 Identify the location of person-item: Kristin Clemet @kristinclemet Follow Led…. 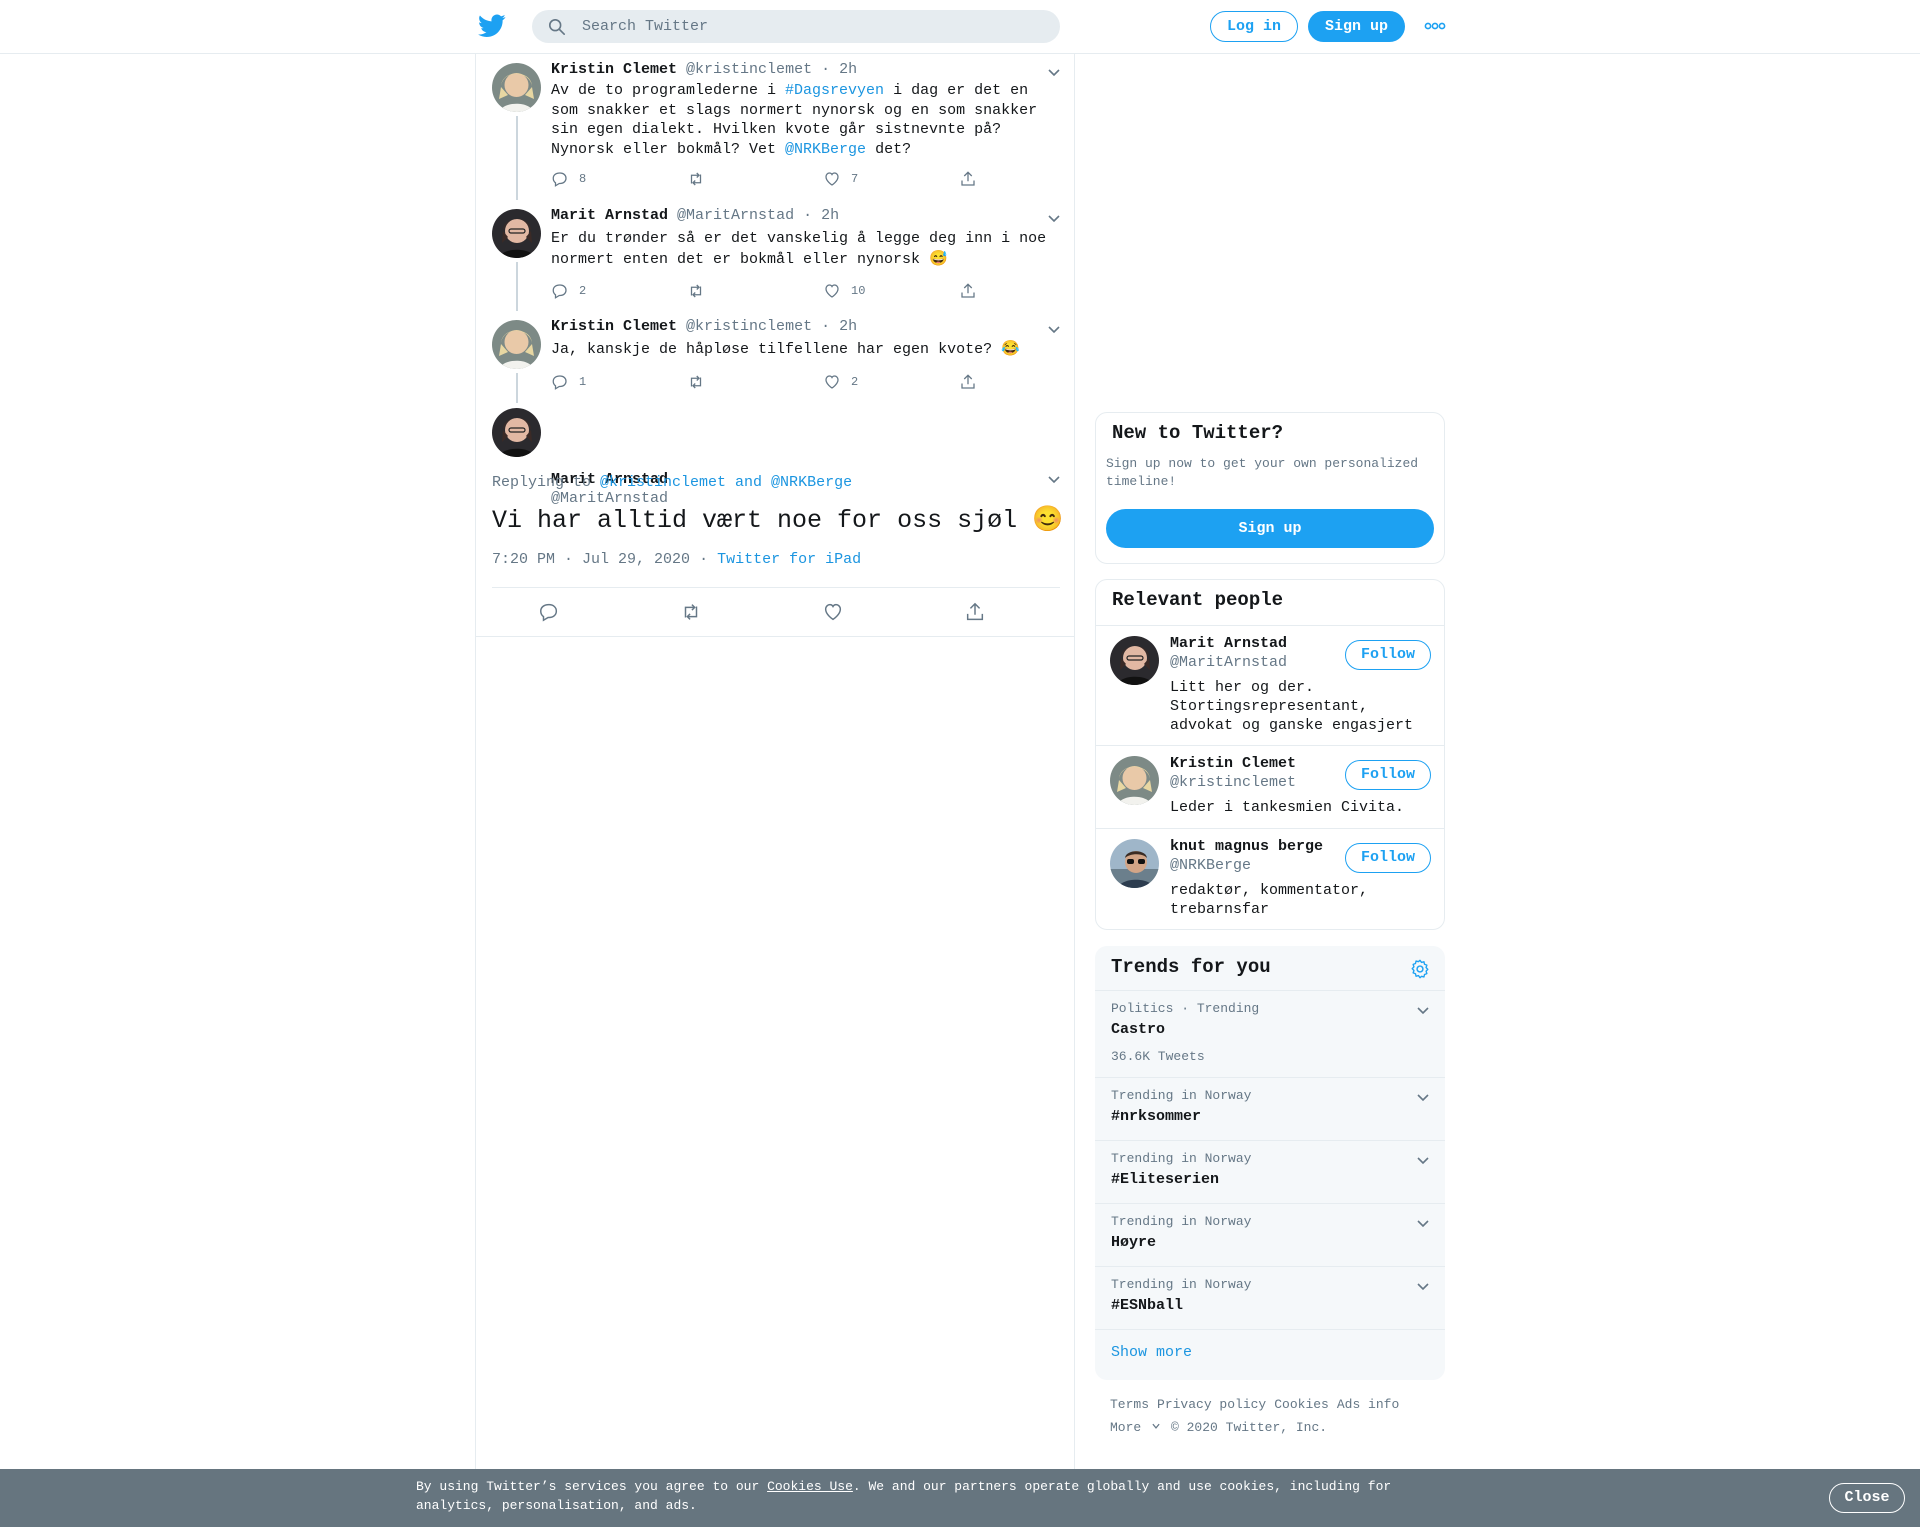
(1270, 786).